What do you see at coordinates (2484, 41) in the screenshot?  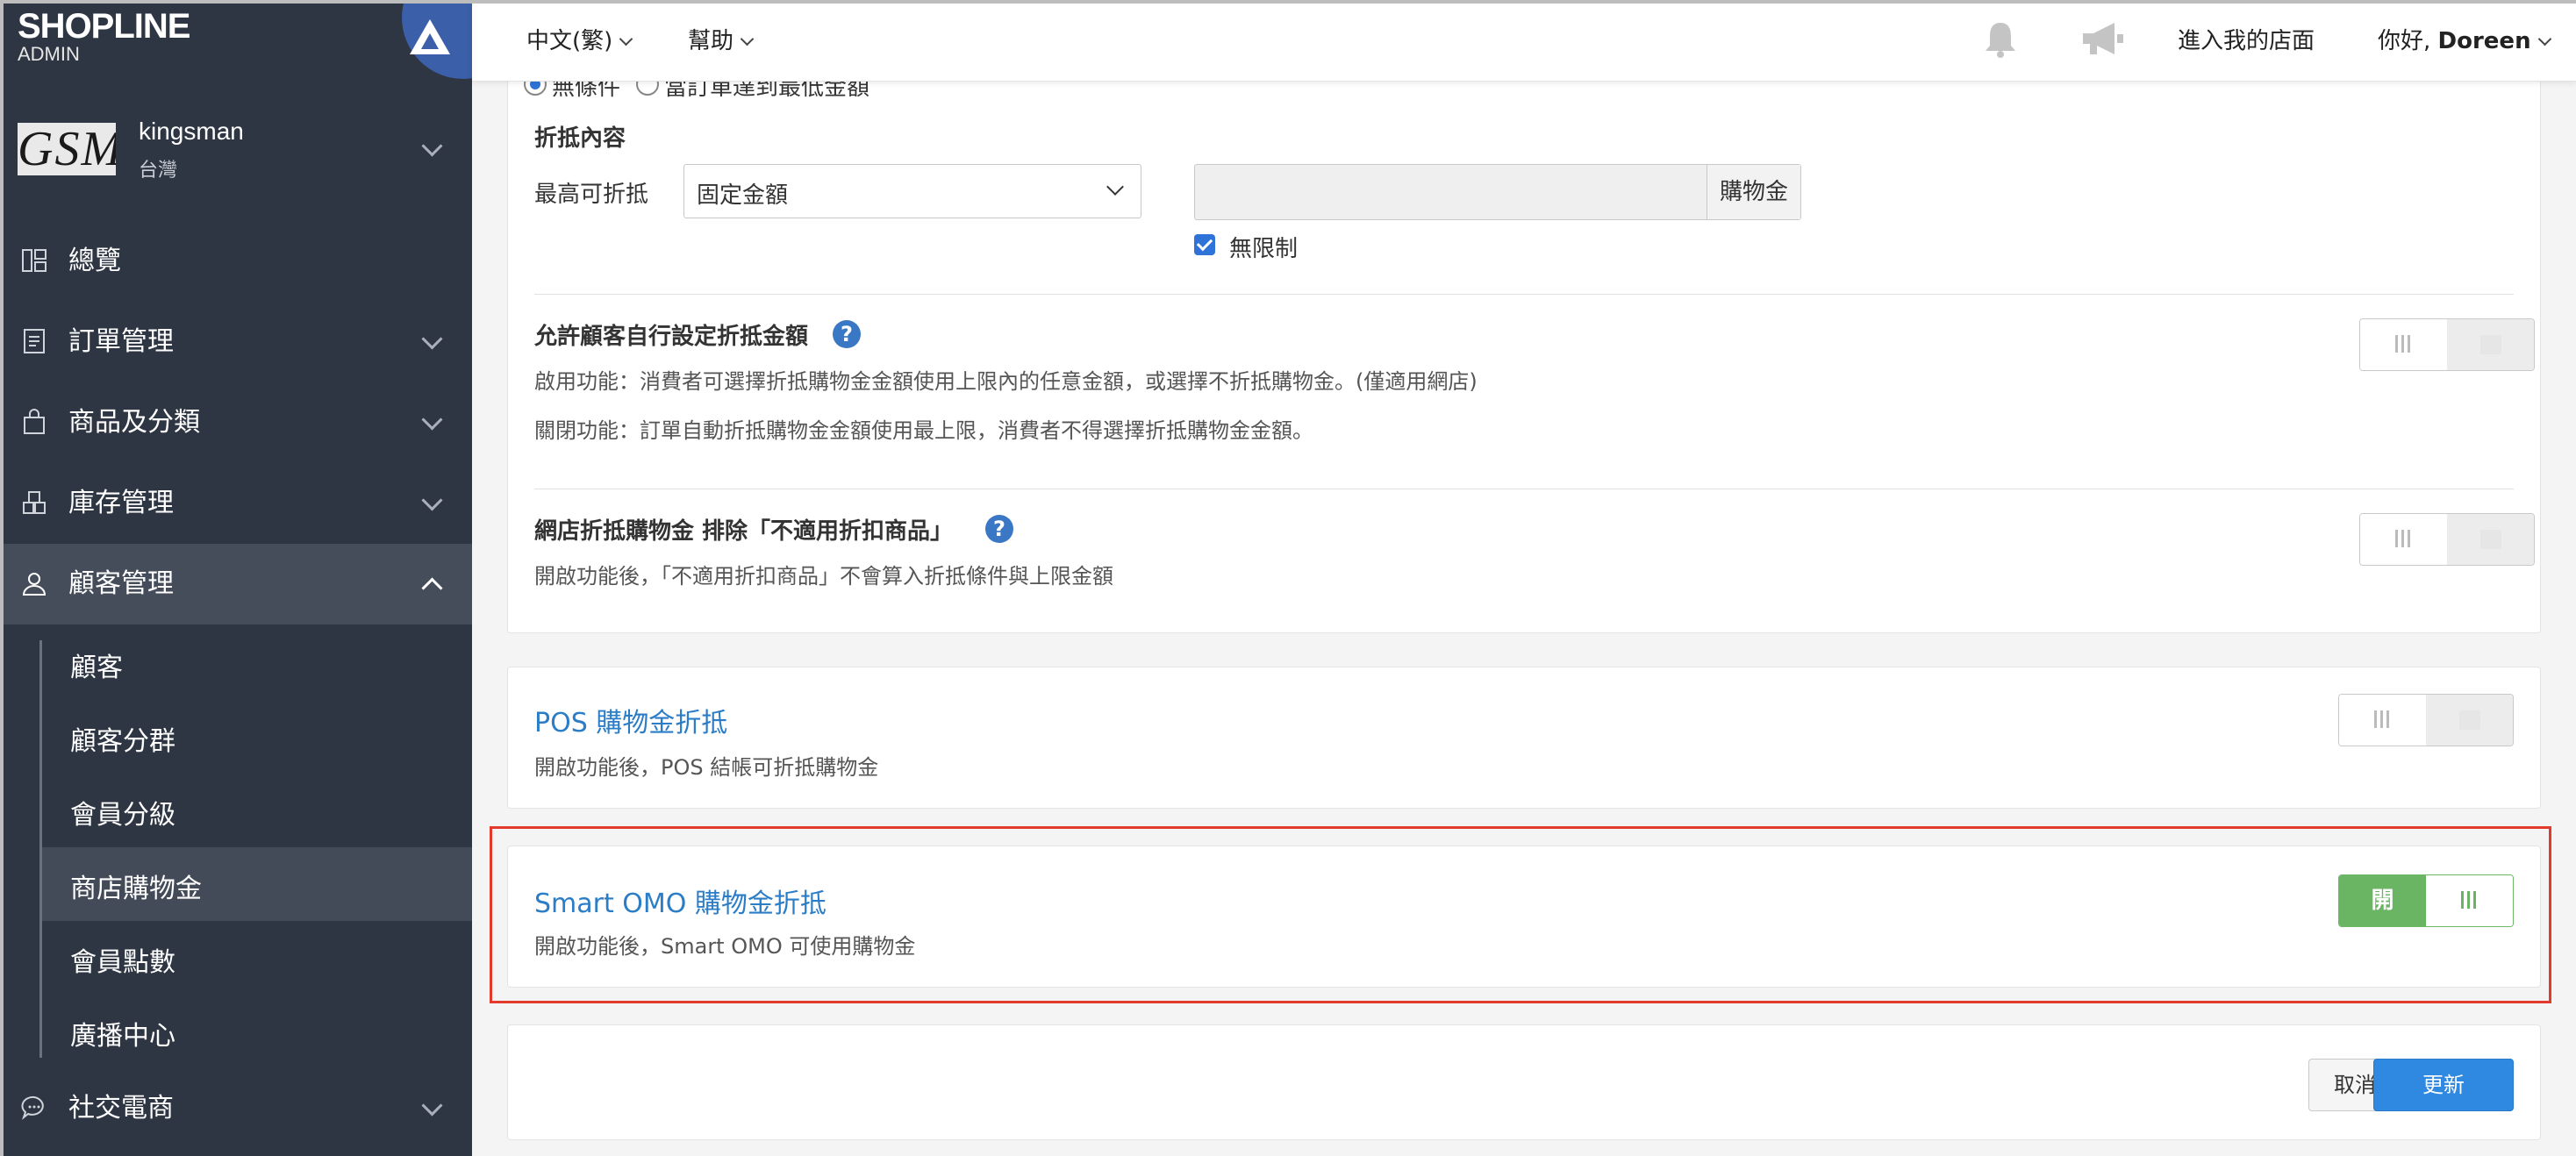 I see `user-name: Doreen` at bounding box center [2484, 41].